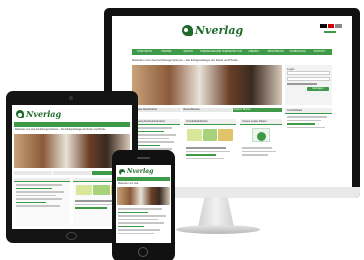 This screenshot has height=260, width=364. I want to click on phone-content, so click(143, 222).